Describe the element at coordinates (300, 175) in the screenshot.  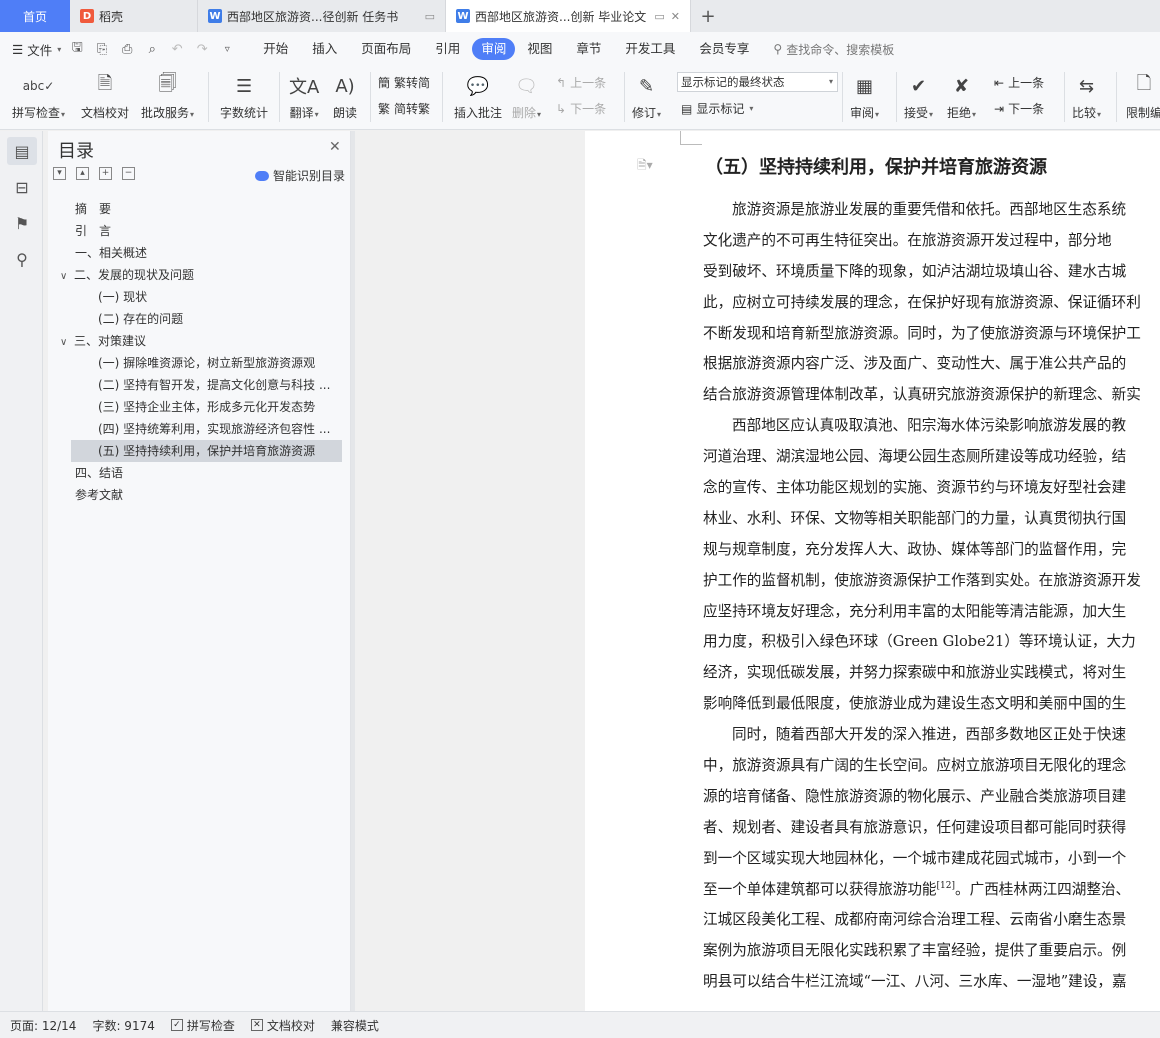
I see `smart-toc-button: 智能识别目录` at that location.